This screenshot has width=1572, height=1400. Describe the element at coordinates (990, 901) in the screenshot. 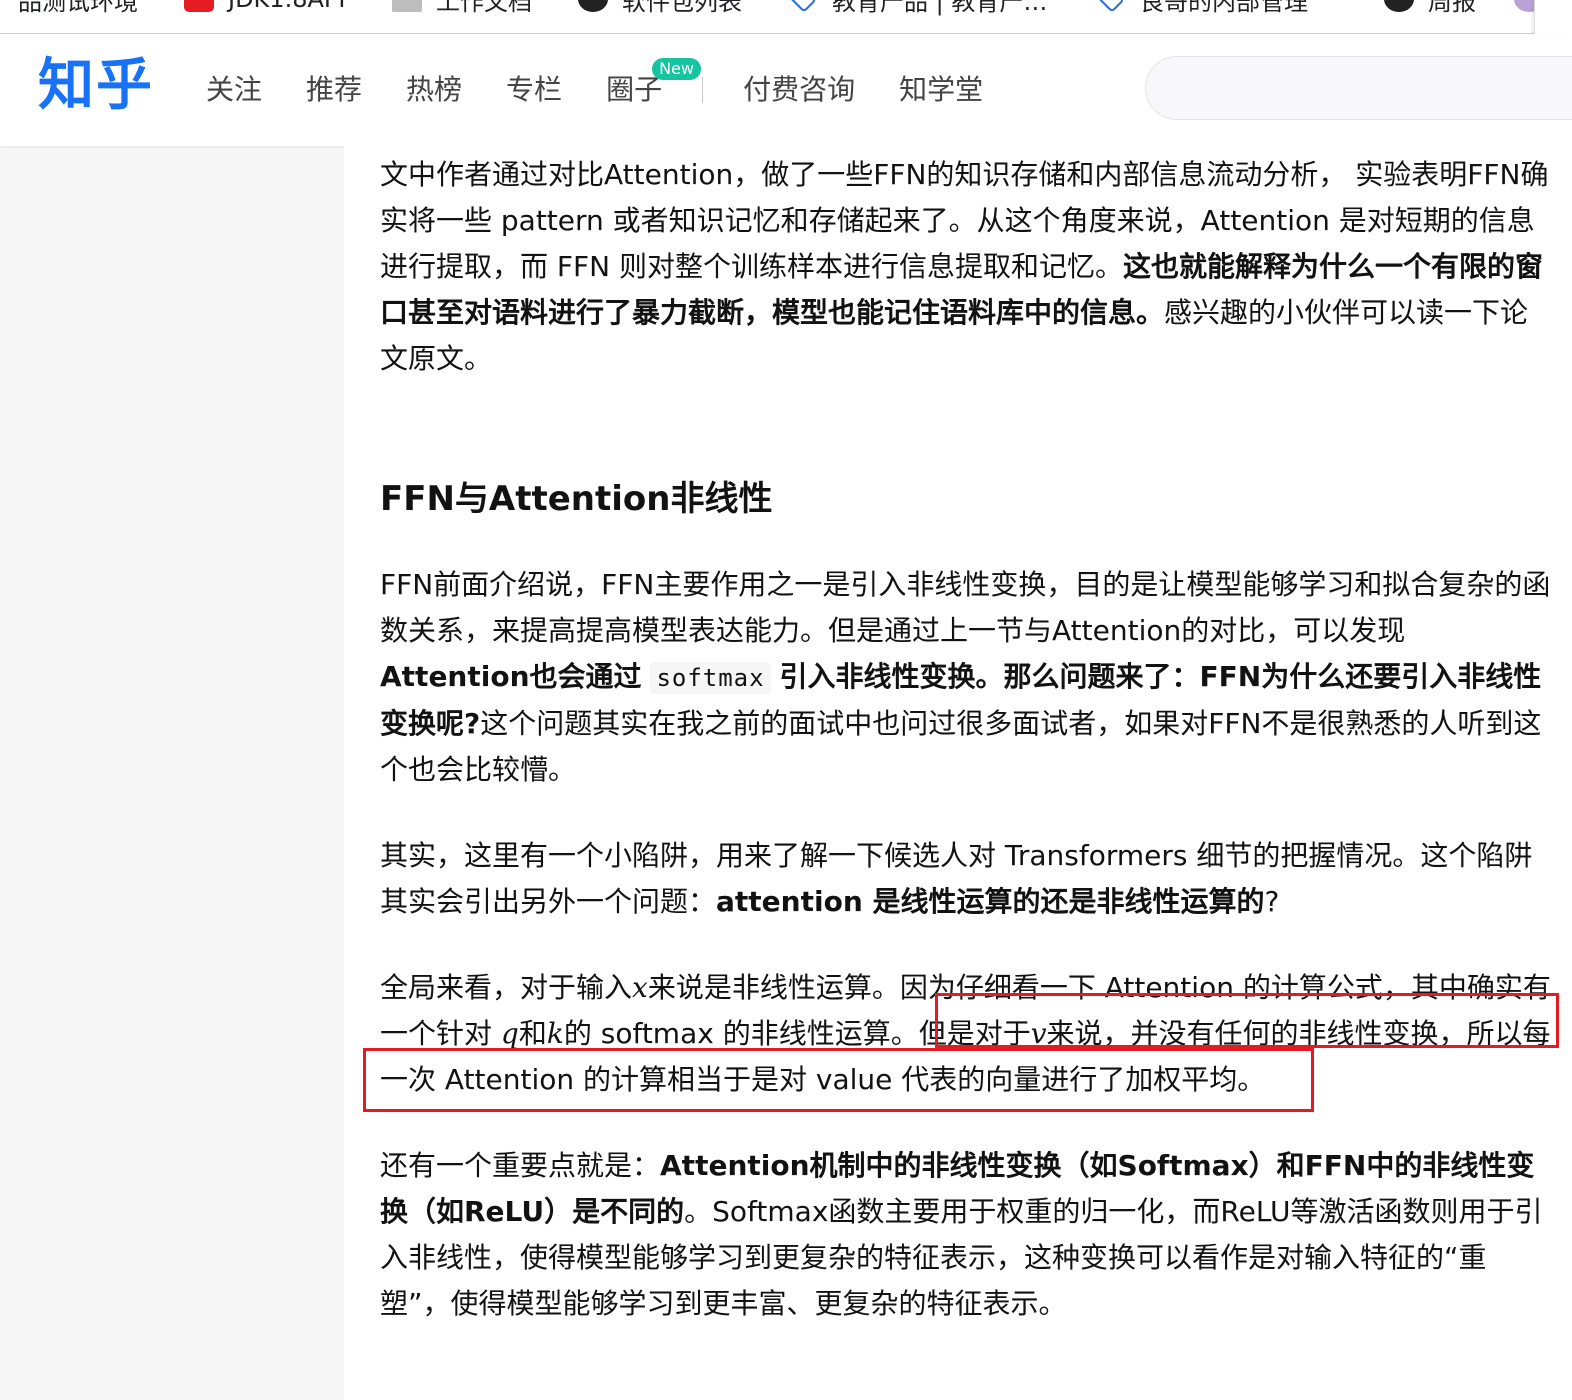

I see `bold-text: attention 是线性运算的还是非线性运算的` at that location.